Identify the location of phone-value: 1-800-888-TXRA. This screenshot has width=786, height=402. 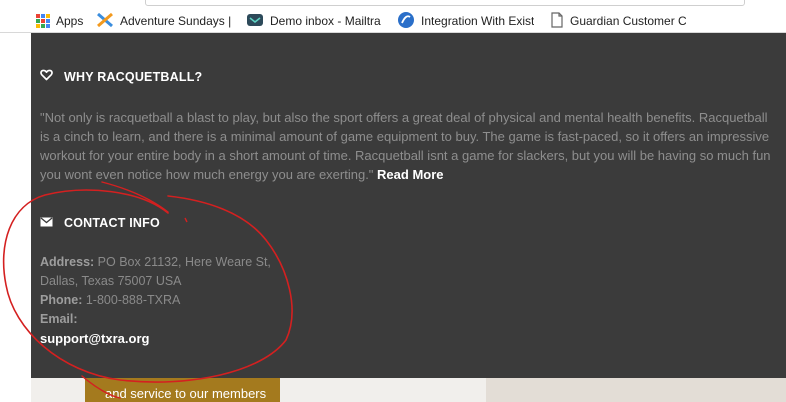
(133, 300).